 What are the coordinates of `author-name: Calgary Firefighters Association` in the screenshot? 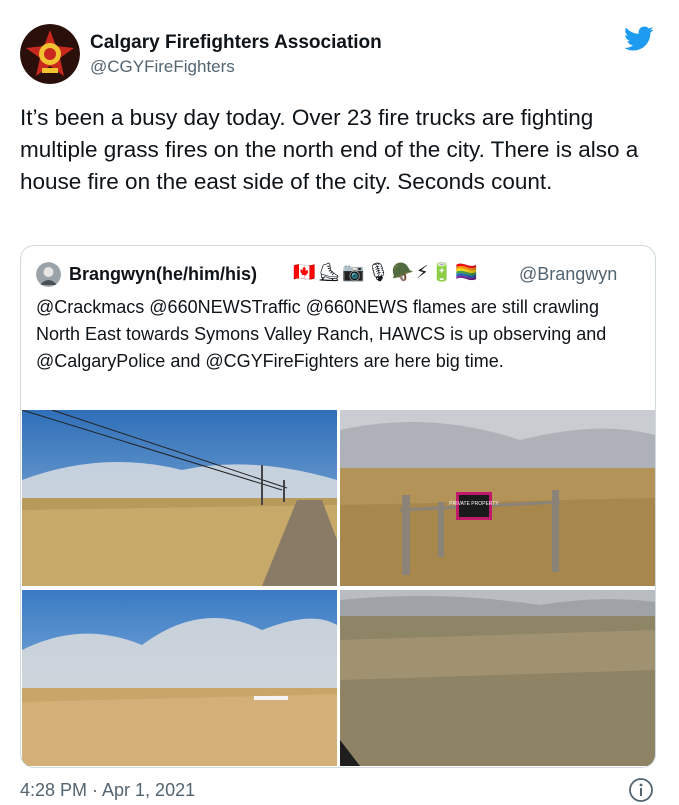 It's located at (236, 43).